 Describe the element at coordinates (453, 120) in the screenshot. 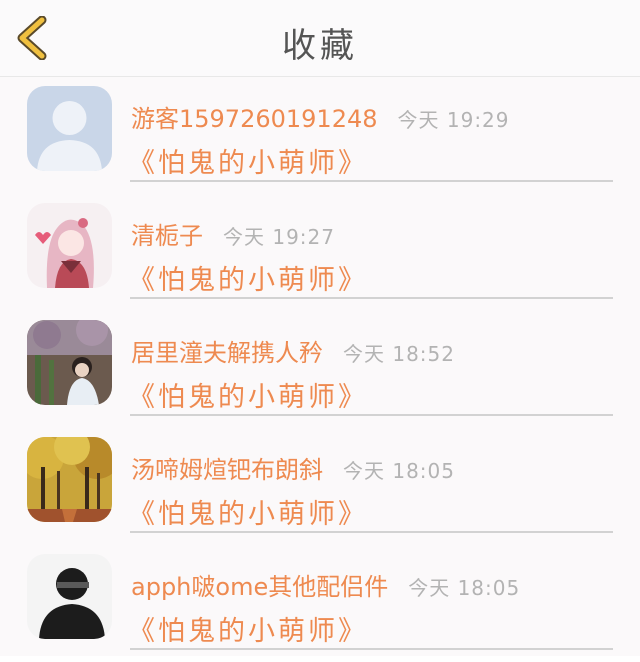

I see `timestamp: 今天 19:29` at that location.